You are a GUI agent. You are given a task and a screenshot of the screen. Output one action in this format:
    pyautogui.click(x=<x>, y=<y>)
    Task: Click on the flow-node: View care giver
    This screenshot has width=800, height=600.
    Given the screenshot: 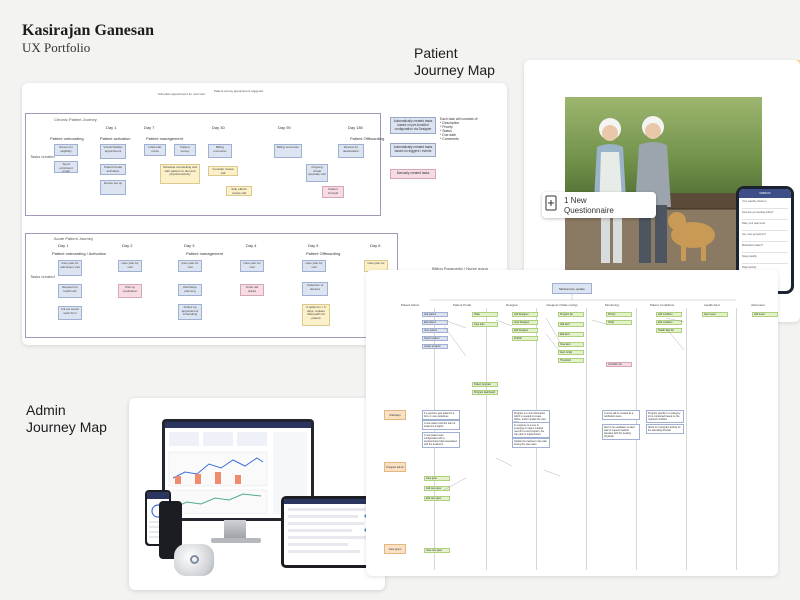 What is the action you would take?
    pyautogui.click(x=437, y=550)
    